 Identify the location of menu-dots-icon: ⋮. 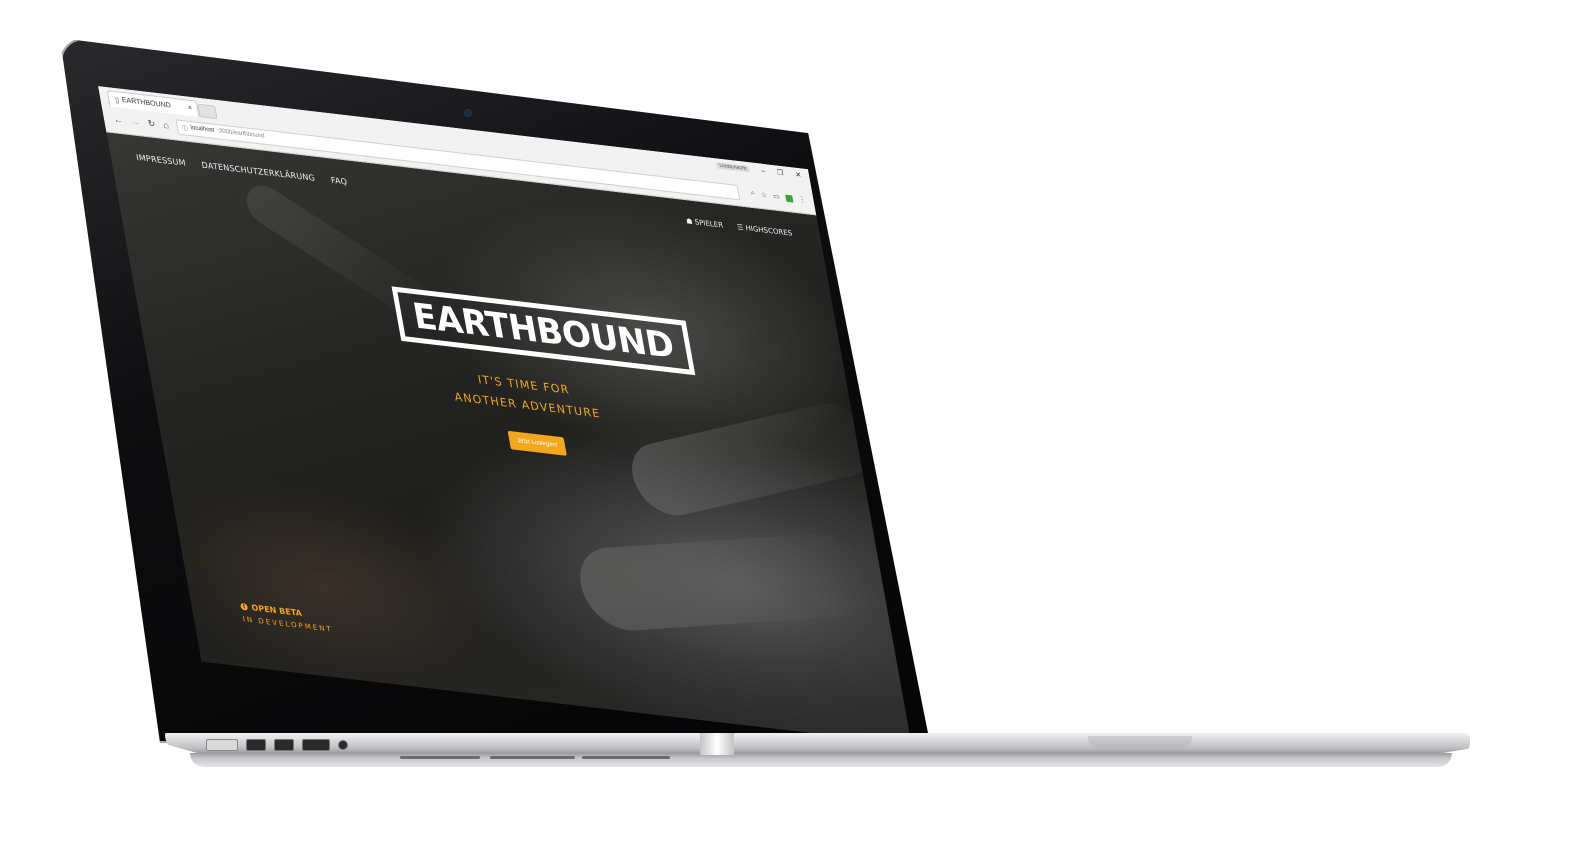
(802, 199).